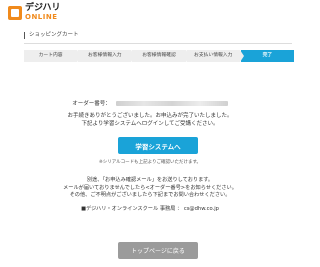 The height and width of the screenshot is (267, 320). What do you see at coordinates (150, 195) in the screenshot?
I see `mail-line-3: その他、ご不明点がございましたら下記までお問い合わせください。` at bounding box center [150, 195].